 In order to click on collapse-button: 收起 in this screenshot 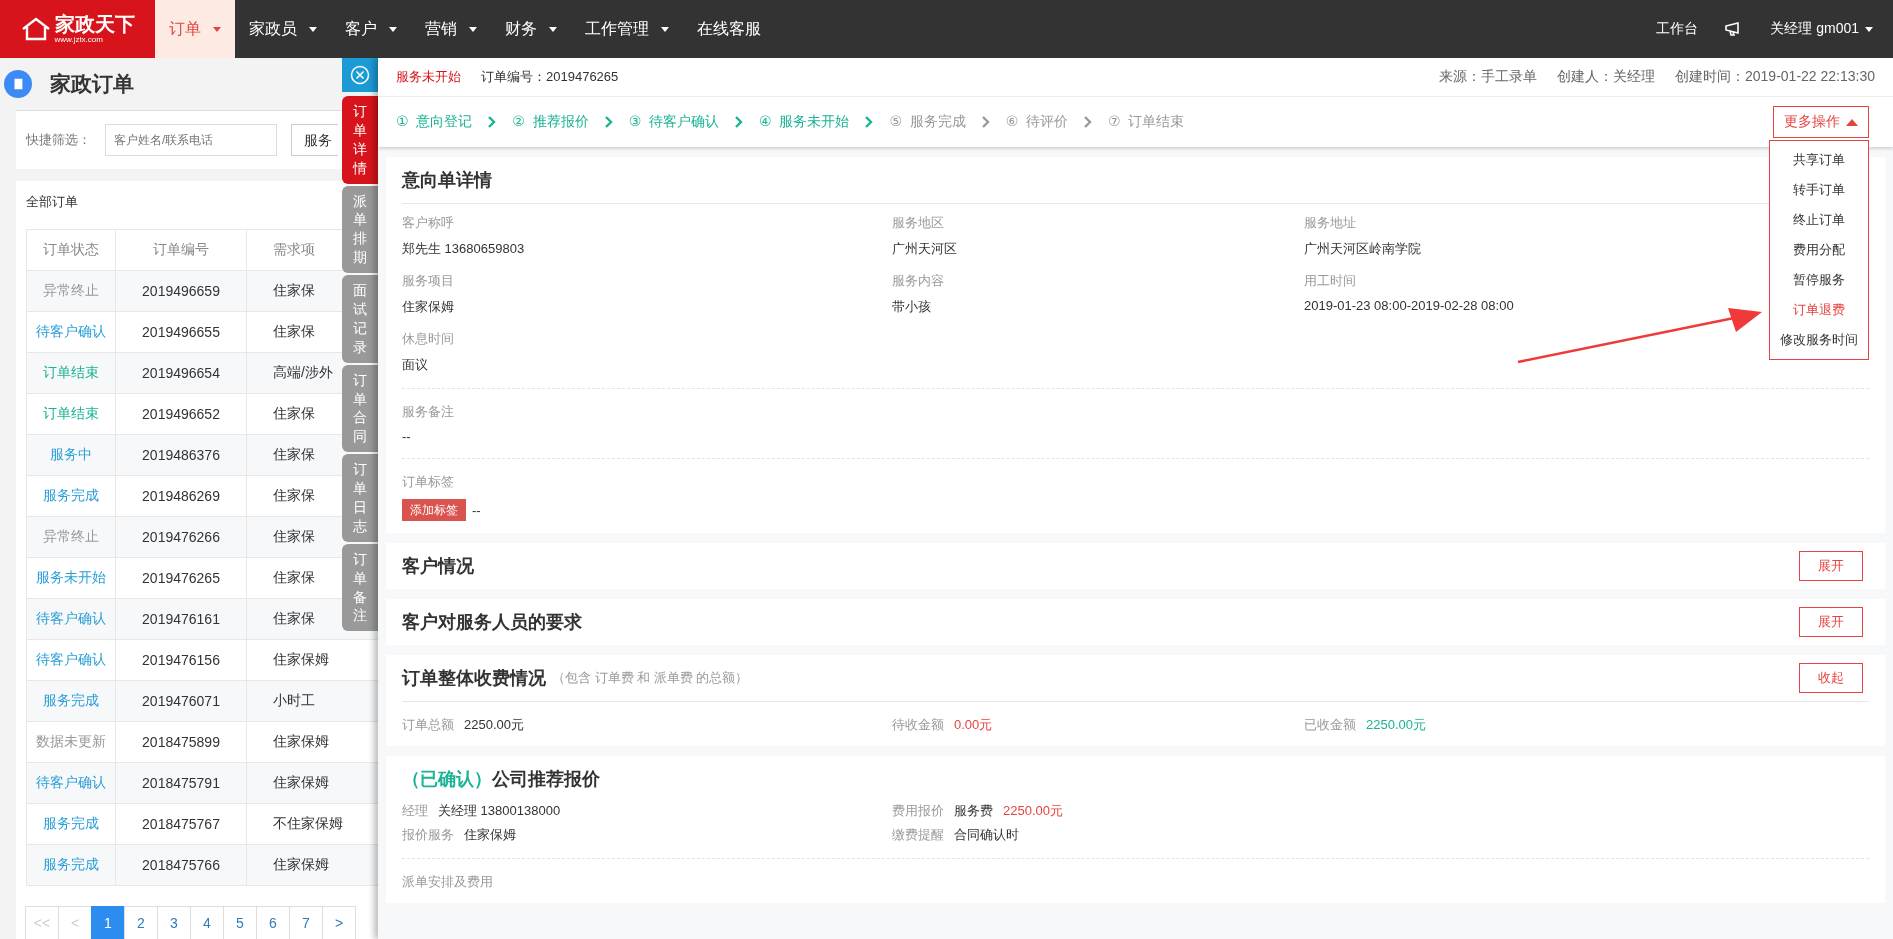, I will do `click(1831, 678)`.